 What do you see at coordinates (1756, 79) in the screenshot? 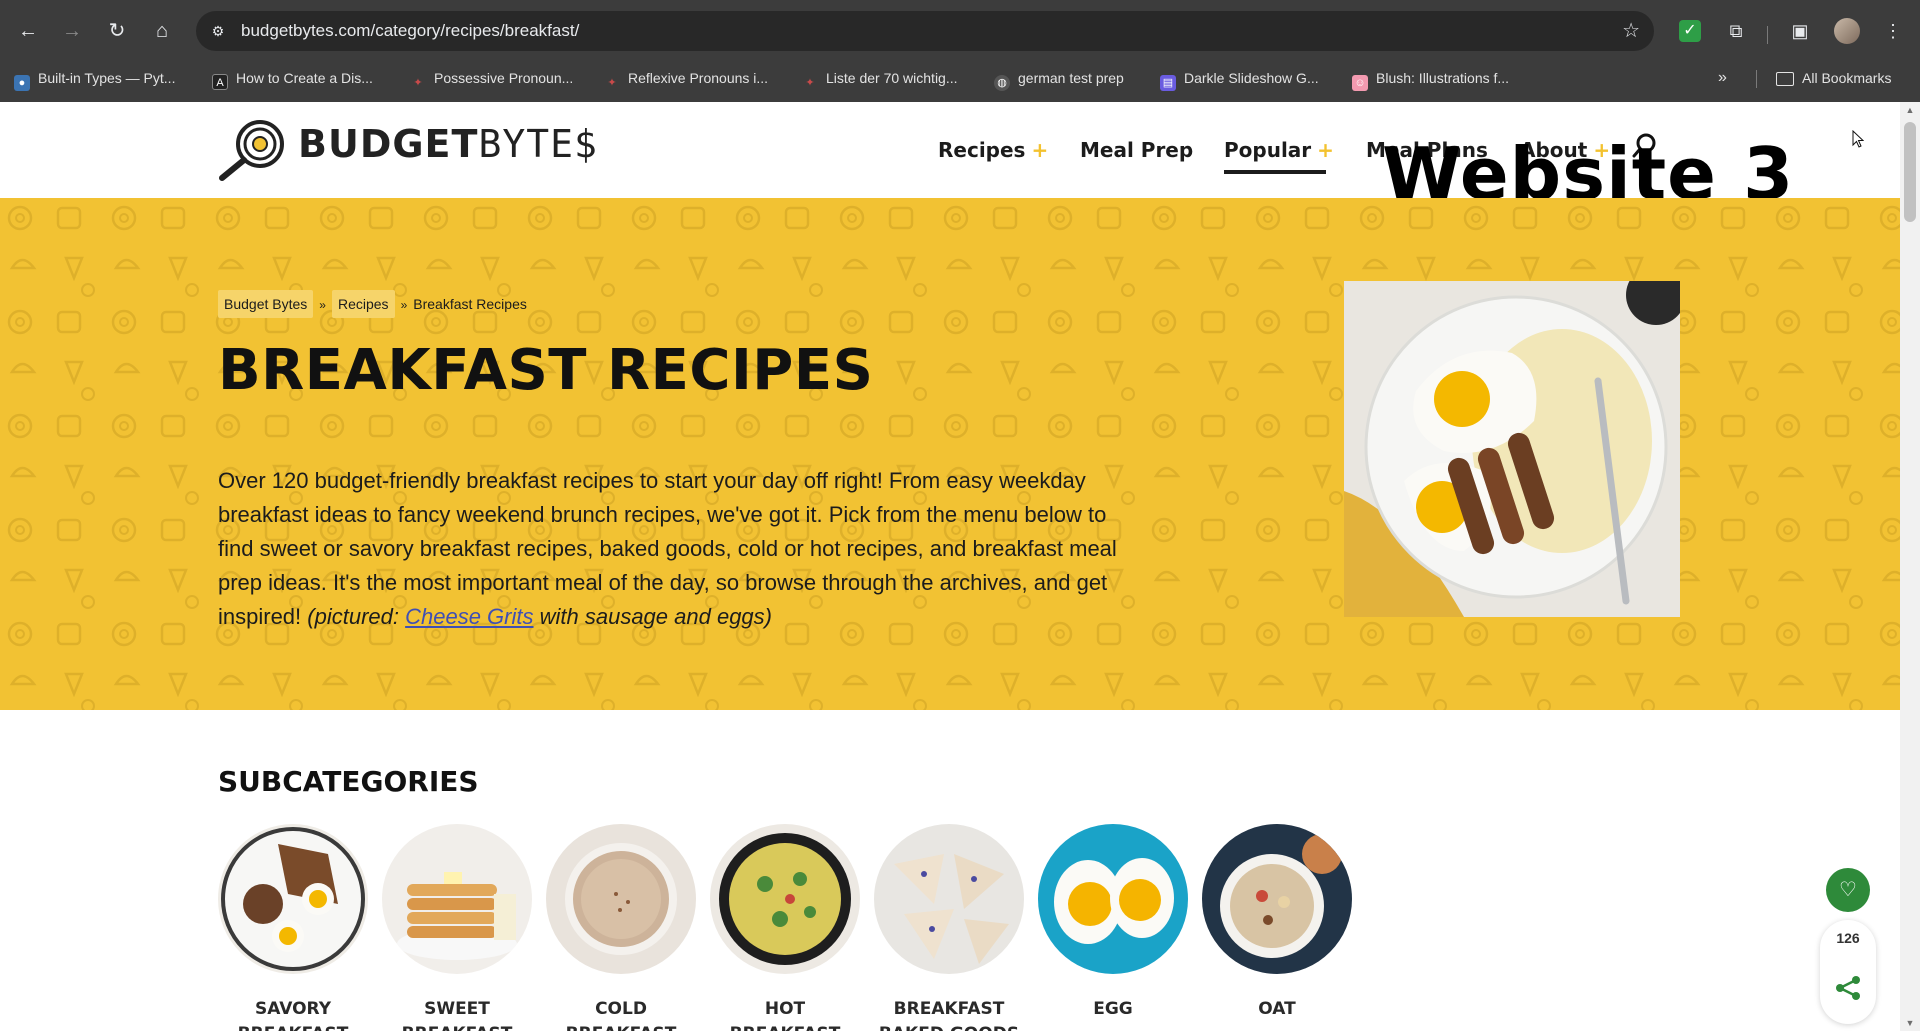
I see `bookmarks-divider` at bounding box center [1756, 79].